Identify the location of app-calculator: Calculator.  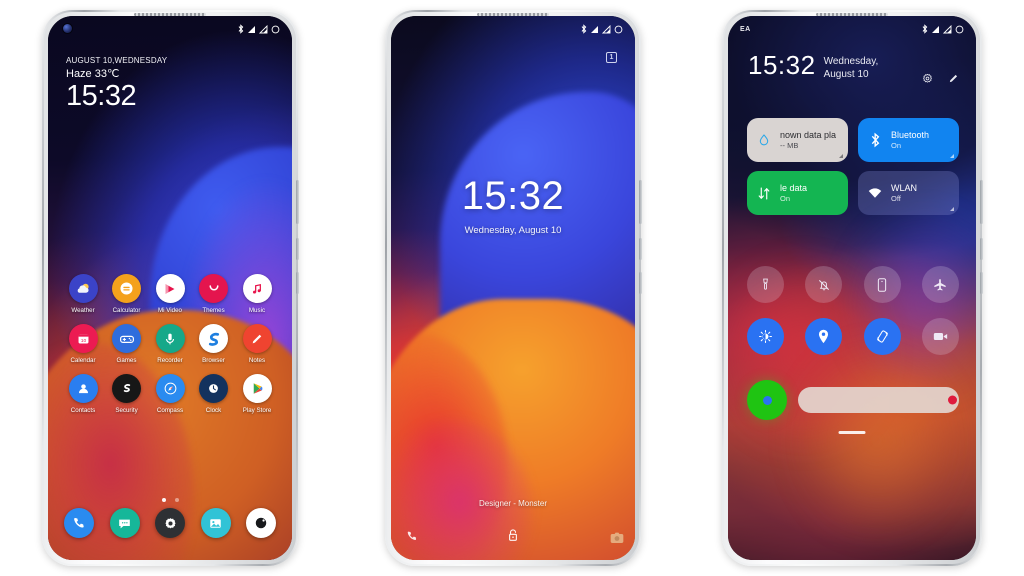
(127, 294).